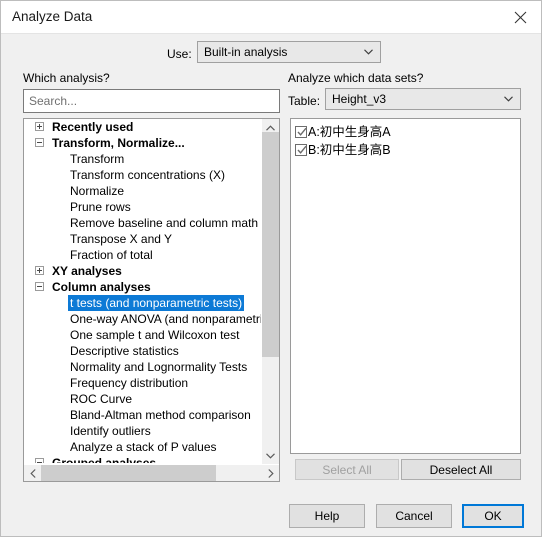 The width and height of the screenshot is (542, 537). I want to click on which-analysis-label: Which analysis?, so click(66, 78).